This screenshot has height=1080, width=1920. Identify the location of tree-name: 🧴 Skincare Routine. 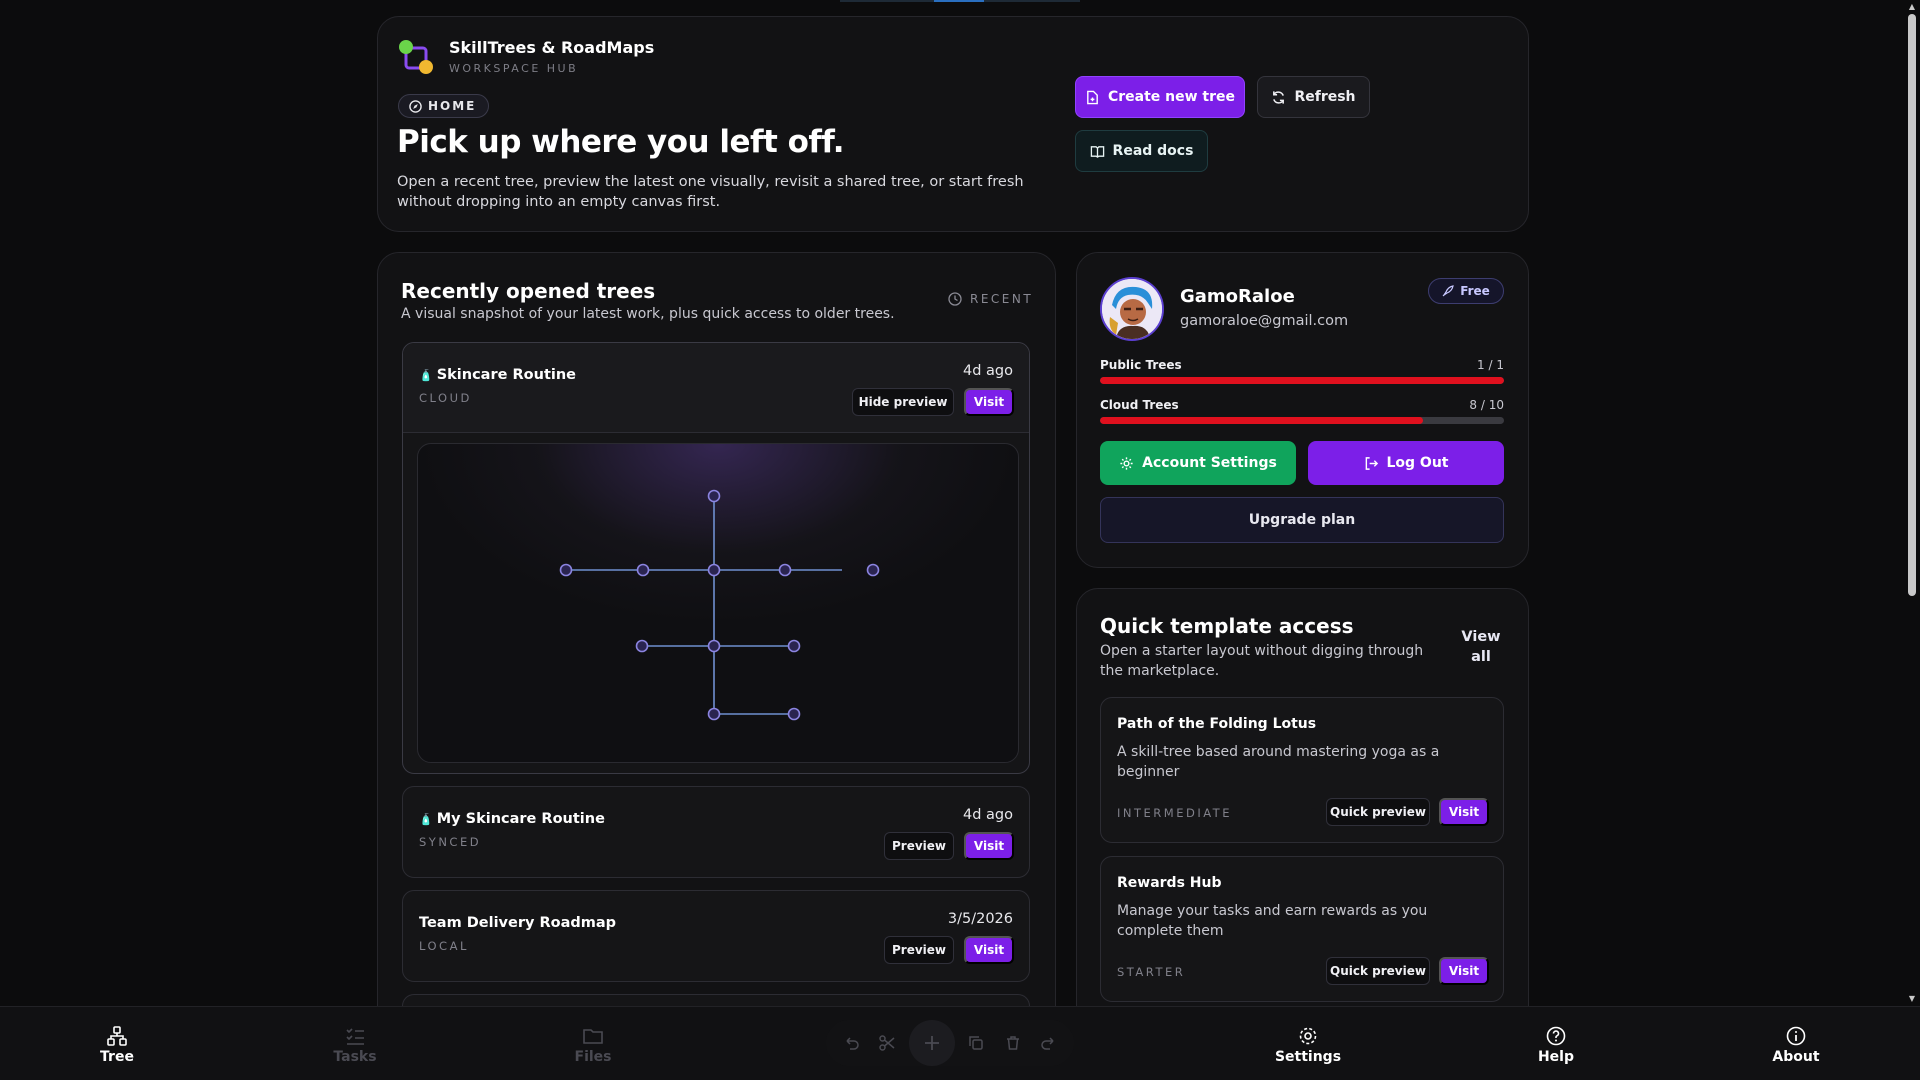
(497, 375).